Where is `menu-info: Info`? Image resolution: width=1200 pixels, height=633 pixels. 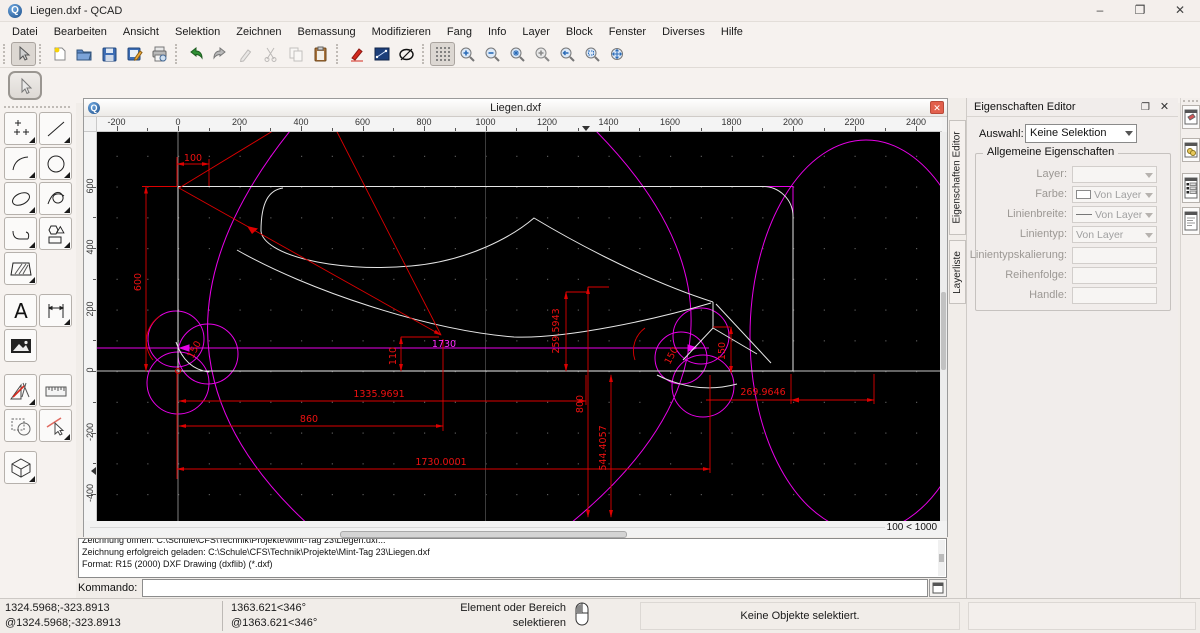
menu-info: Info is located at coordinates (497, 32).